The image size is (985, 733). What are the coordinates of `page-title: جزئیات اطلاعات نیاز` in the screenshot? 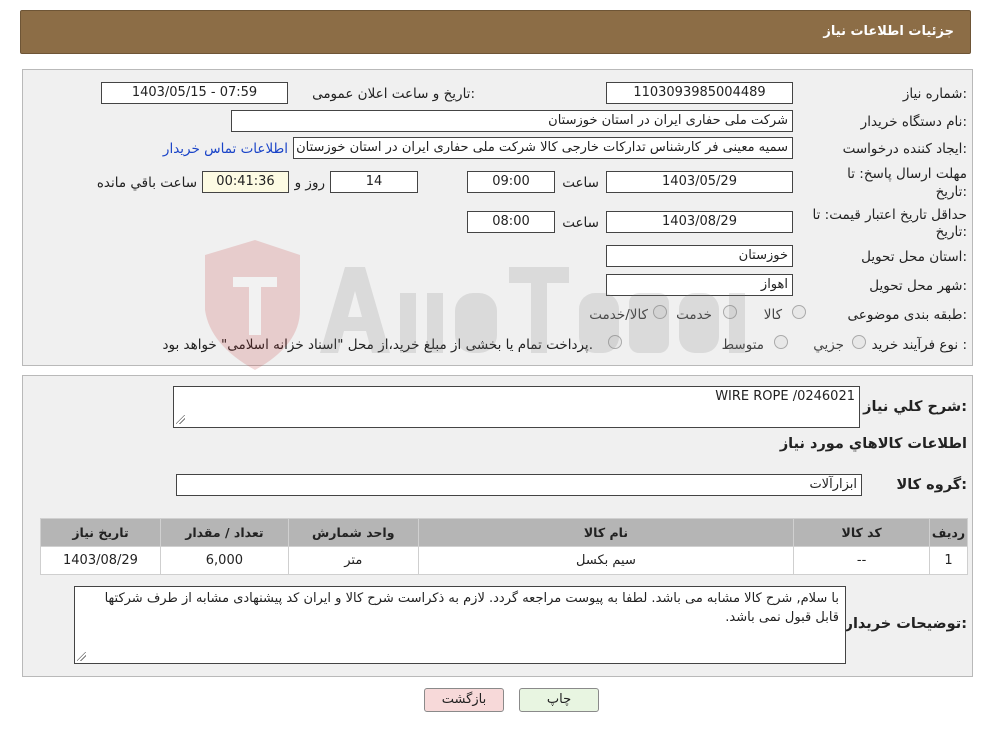 It's located at (888, 31).